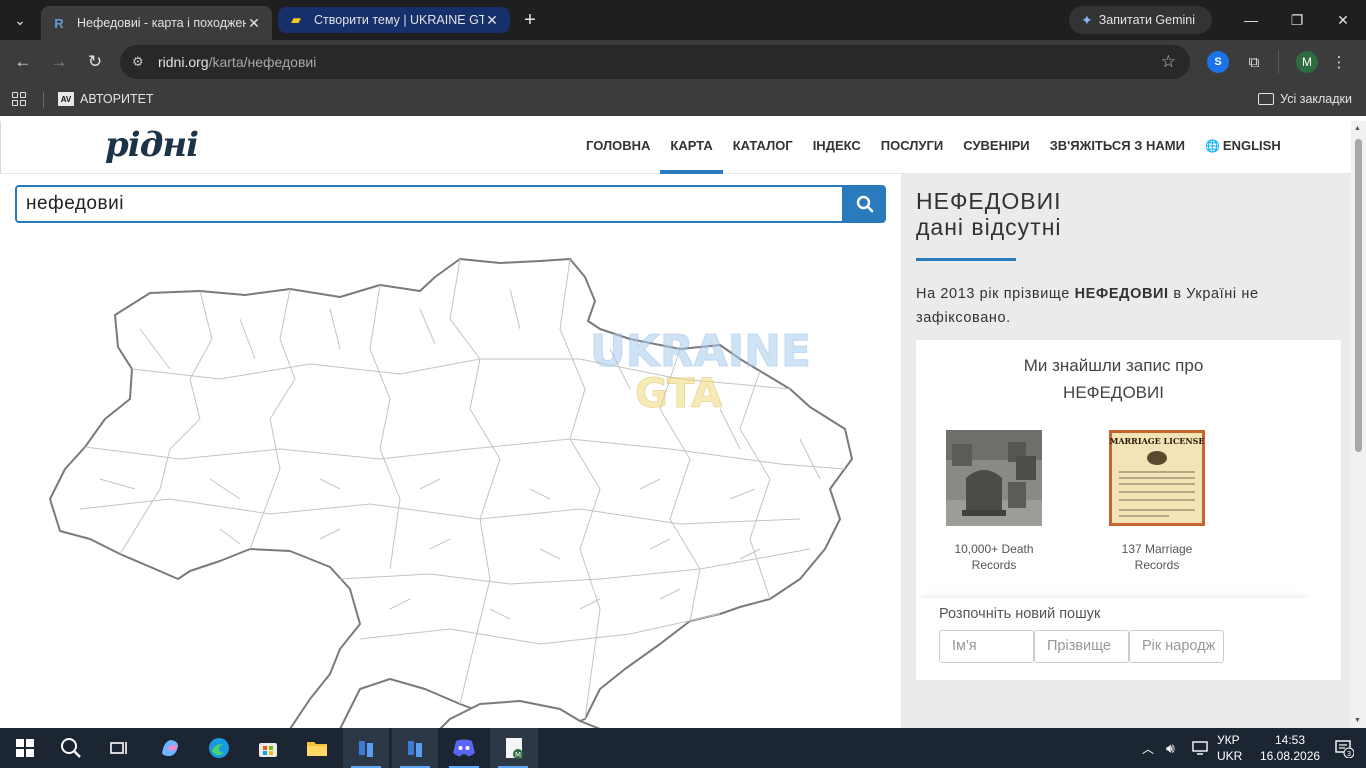 The image size is (1366, 768). What do you see at coordinates (1290, 748) in the screenshot?
I see `clock: 14:53 16.08.2026` at bounding box center [1290, 748].